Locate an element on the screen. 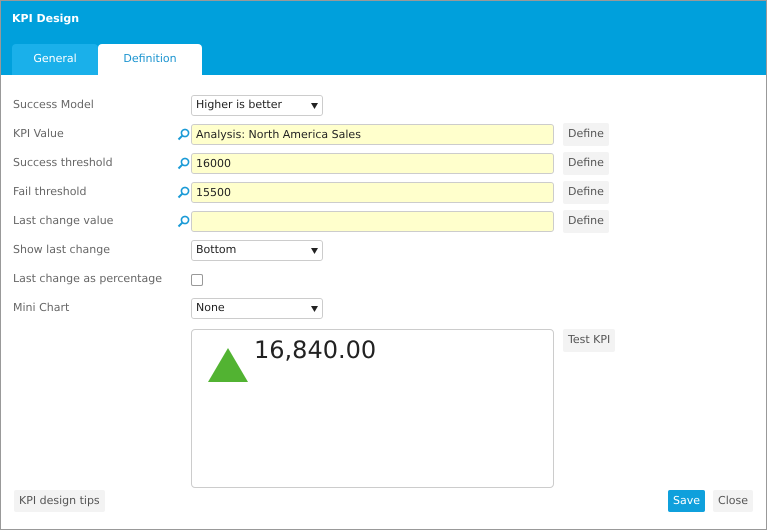 The image size is (767, 530). field-label: Mini Chart is located at coordinates (41, 308).